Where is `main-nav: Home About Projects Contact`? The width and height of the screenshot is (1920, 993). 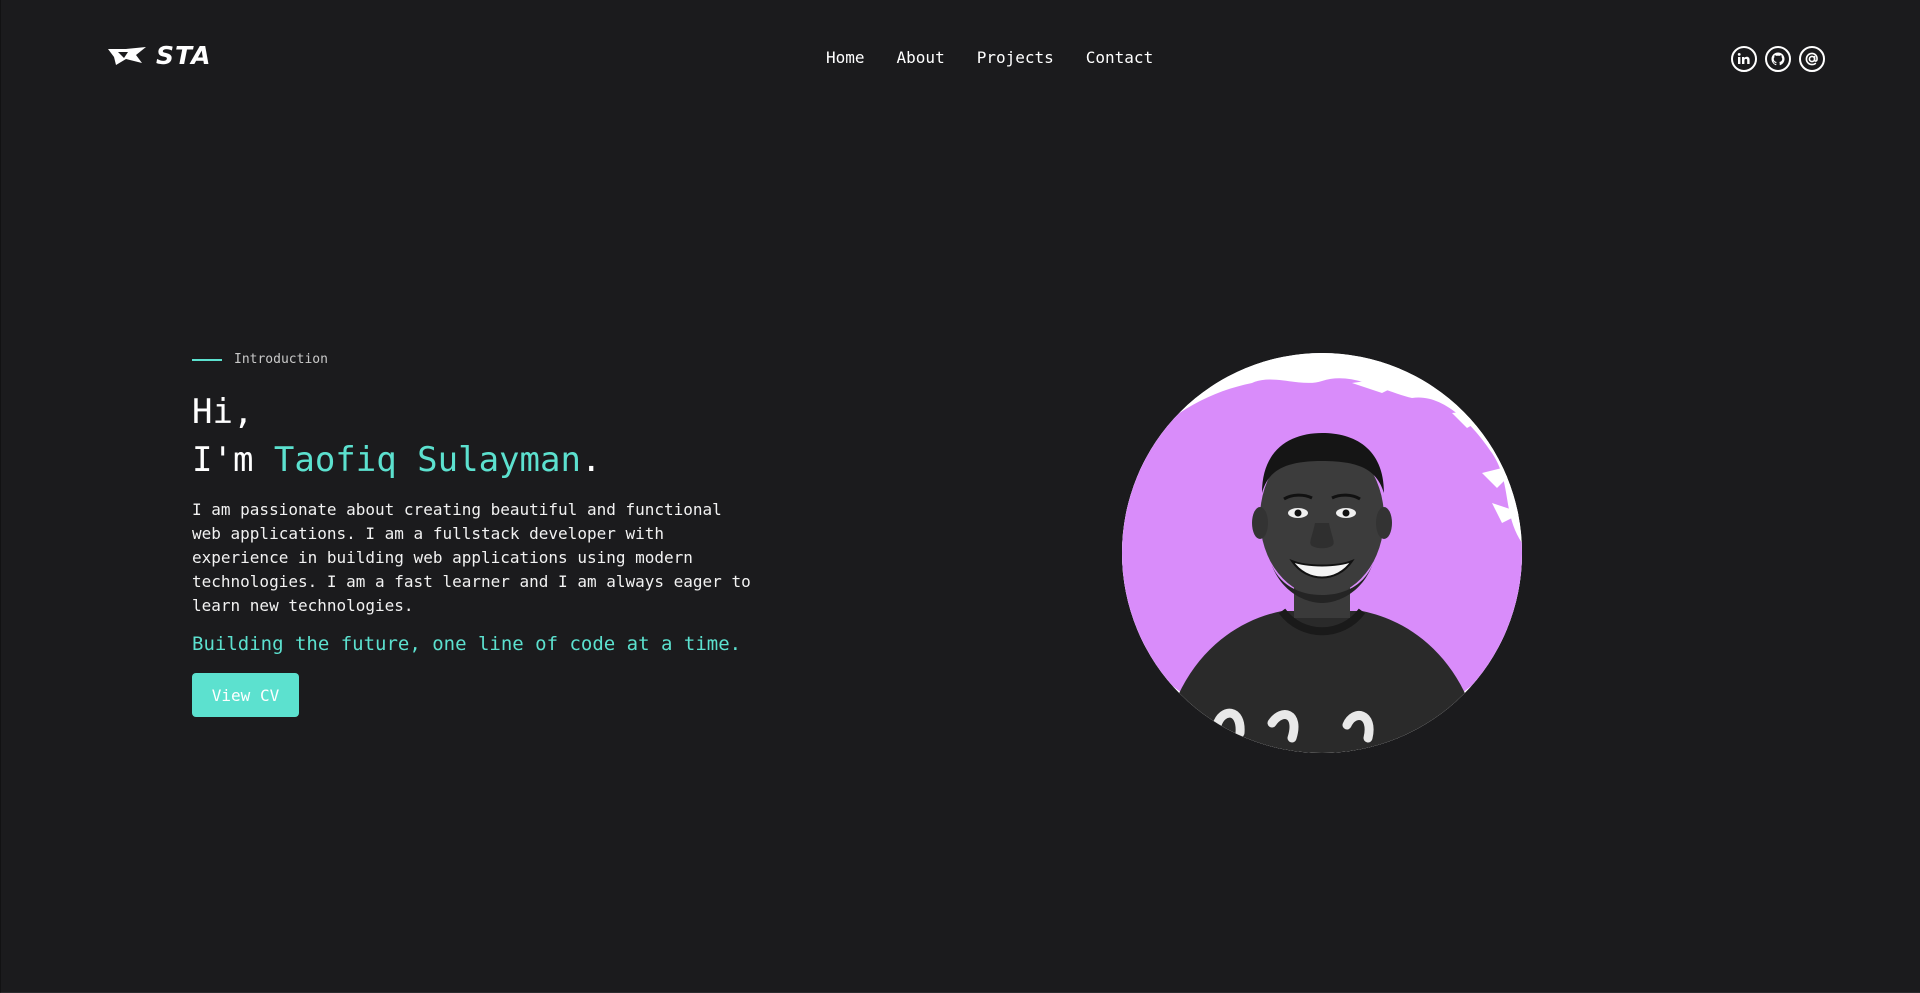
main-nav: Home About Projects Contact is located at coordinates (989, 57).